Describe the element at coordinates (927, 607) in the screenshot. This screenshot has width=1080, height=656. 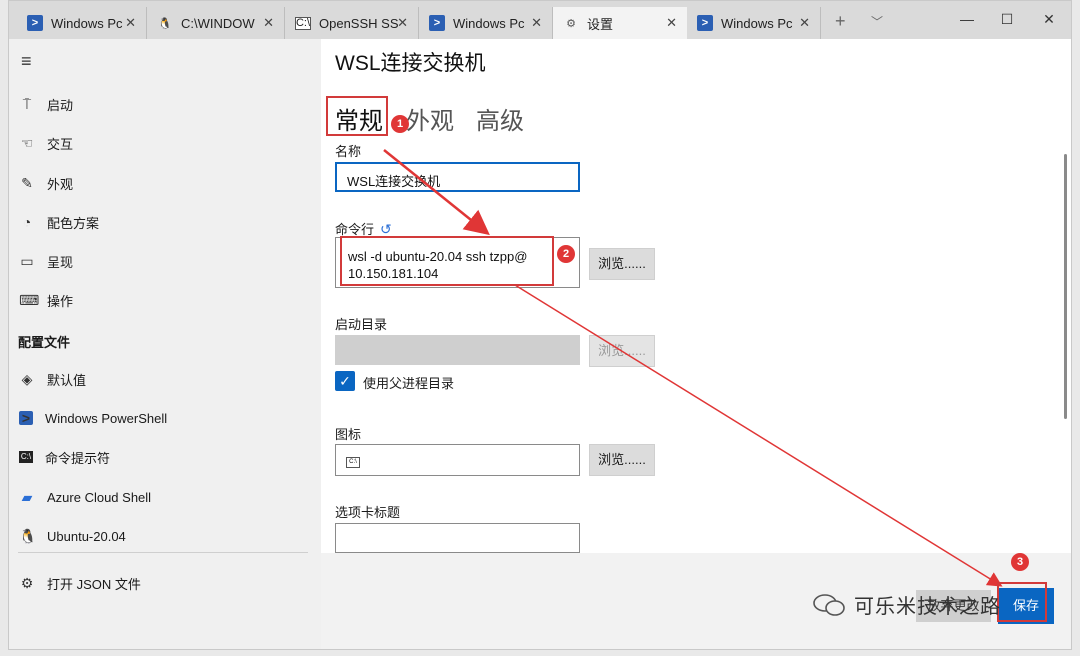
I see `watermark-text: 可乐米技术之路` at that location.